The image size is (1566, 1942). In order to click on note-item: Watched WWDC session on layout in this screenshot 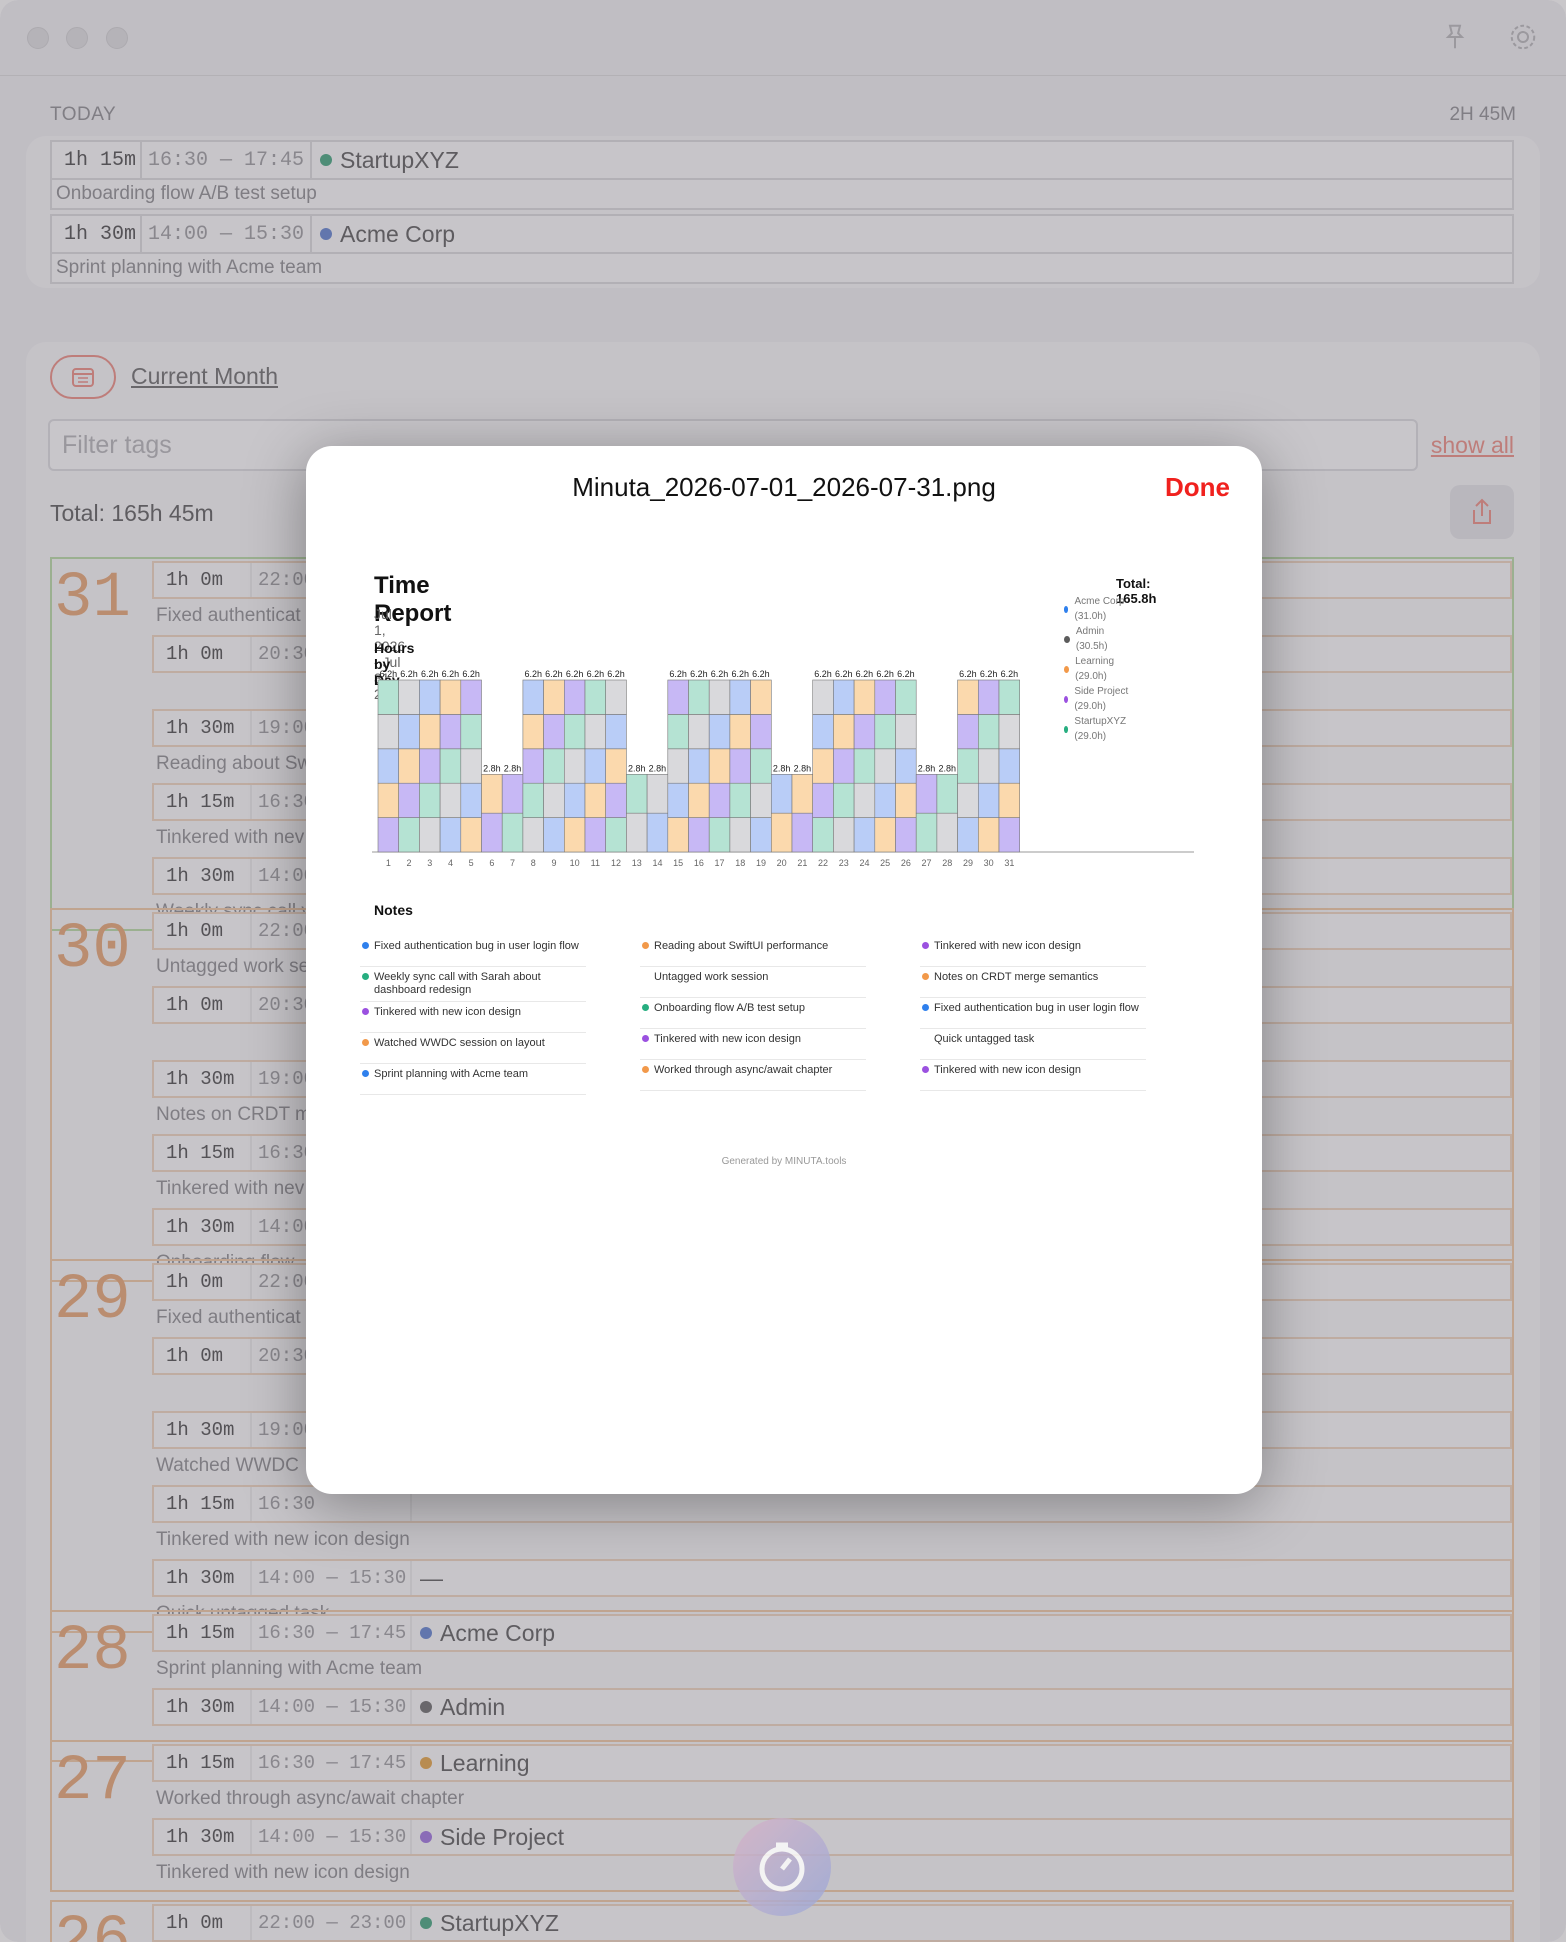, I will do `click(473, 1048)`.